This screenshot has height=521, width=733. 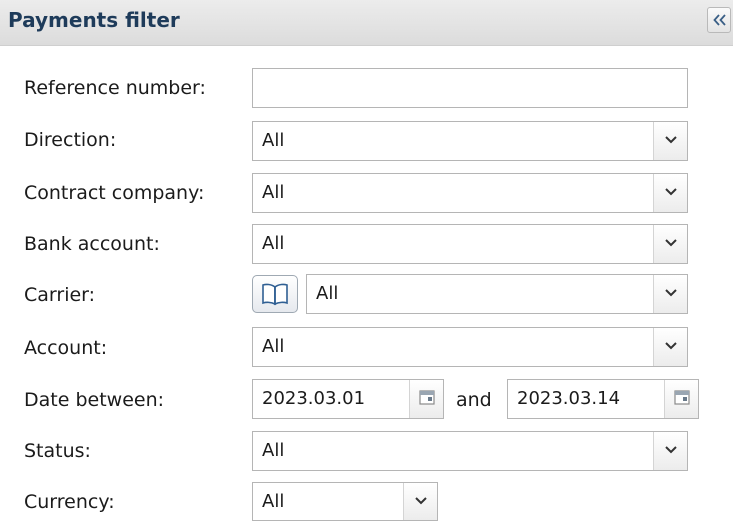 I want to click on reference-number-input, so click(x=470, y=88).